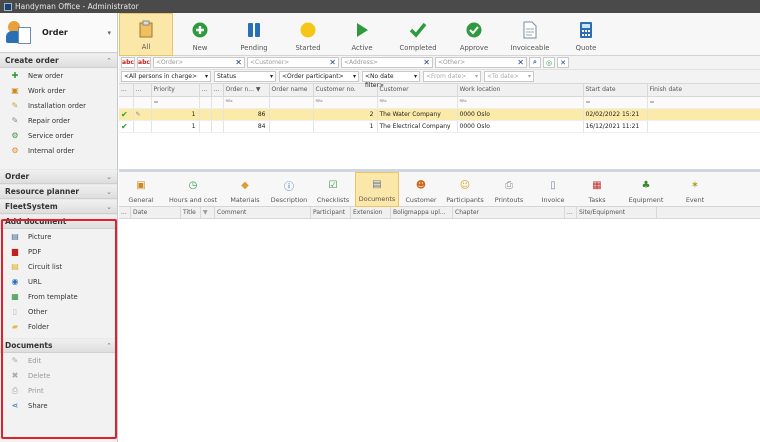 The height and width of the screenshot is (442, 760). Describe the element at coordinates (530, 34) in the screenshot. I see `toolbar-invoiceable-button: Invoiceable` at that location.